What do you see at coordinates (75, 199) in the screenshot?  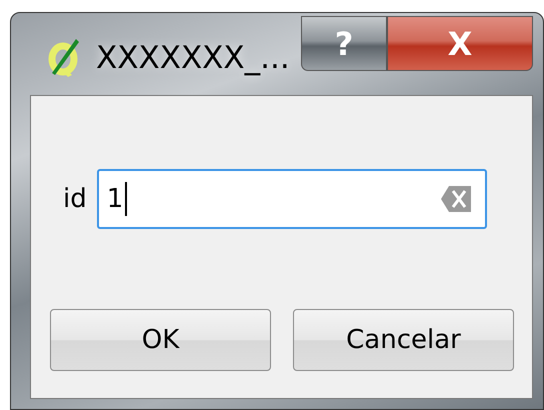 I see `field-label: id` at bounding box center [75, 199].